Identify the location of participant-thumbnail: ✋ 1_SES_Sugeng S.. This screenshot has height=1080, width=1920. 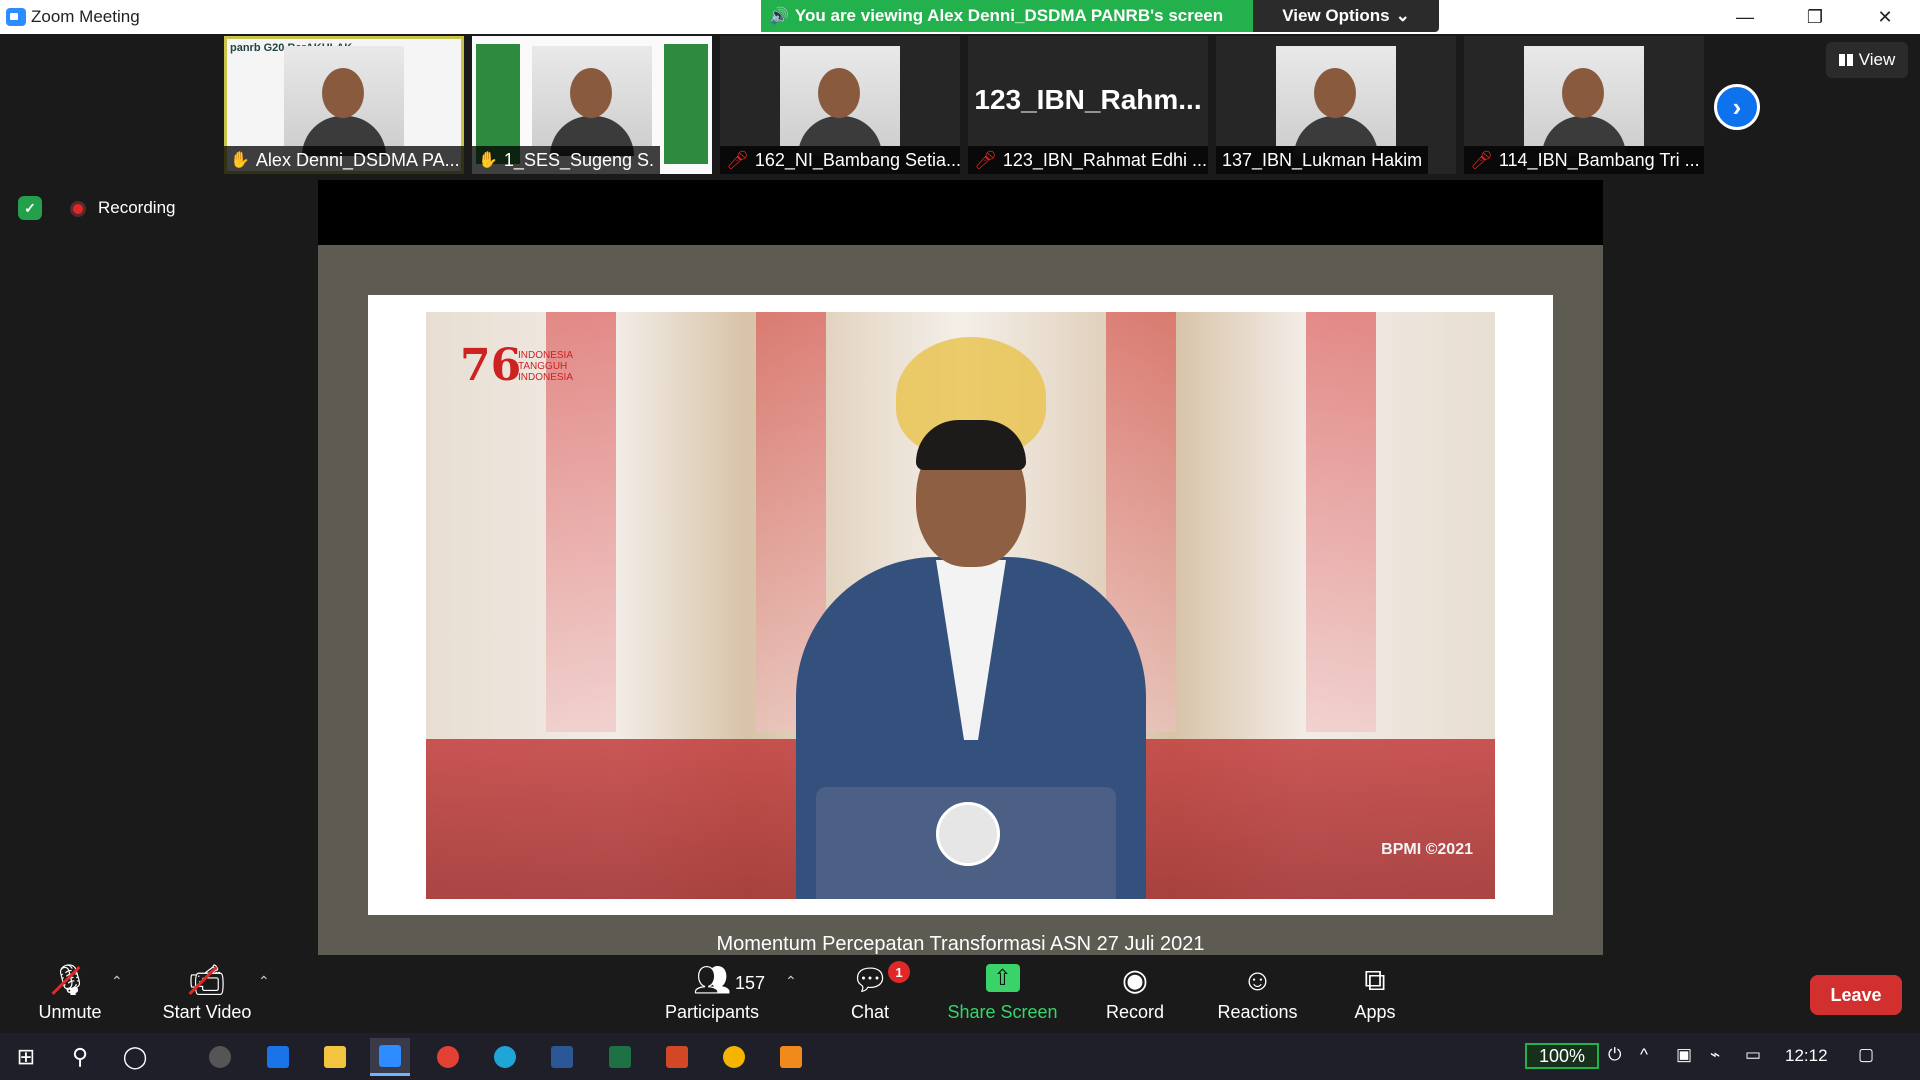
(592, 105).